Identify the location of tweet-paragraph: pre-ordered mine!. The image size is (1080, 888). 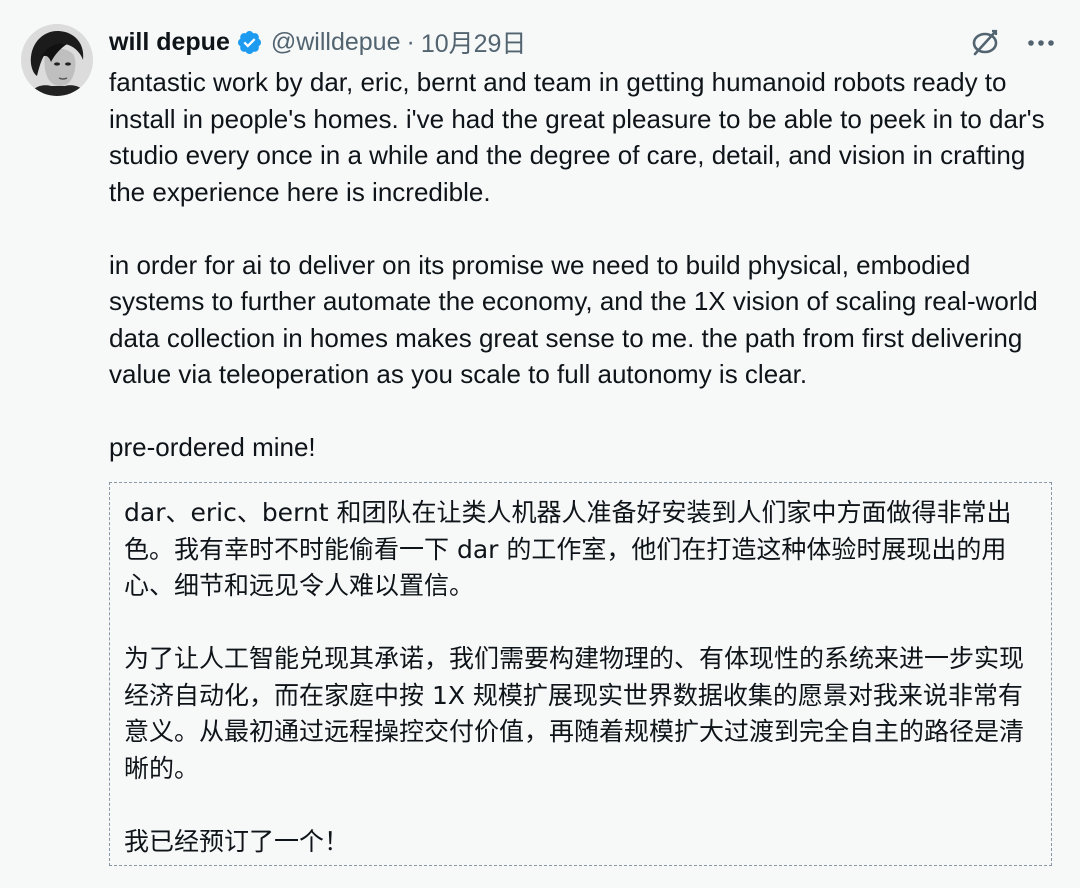
(212, 447).